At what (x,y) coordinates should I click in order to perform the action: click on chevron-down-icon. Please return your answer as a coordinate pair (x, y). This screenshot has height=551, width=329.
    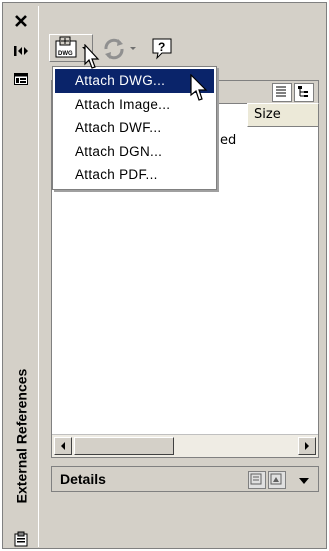
    Looking at the image, I should click on (304, 481).